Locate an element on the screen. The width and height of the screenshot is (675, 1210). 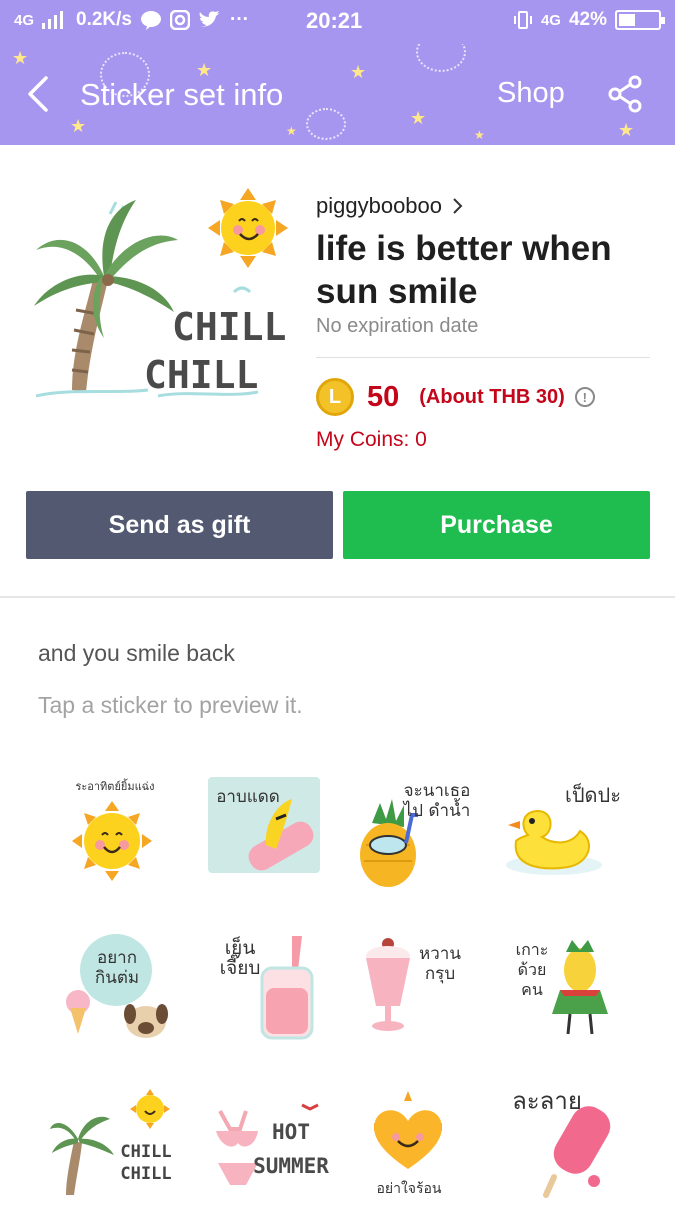
sticker-ice-cream-dog: อยาก กินต่ม is located at coordinates (130, 990).